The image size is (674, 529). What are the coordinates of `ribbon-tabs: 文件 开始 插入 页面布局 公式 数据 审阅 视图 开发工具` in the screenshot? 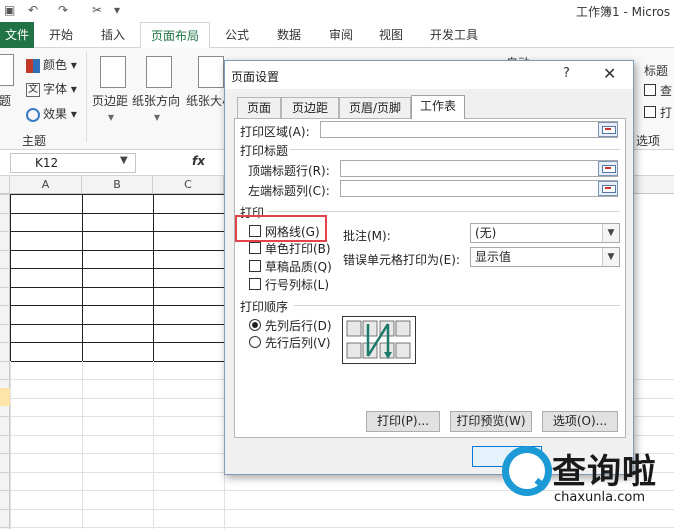 It's located at (337, 35).